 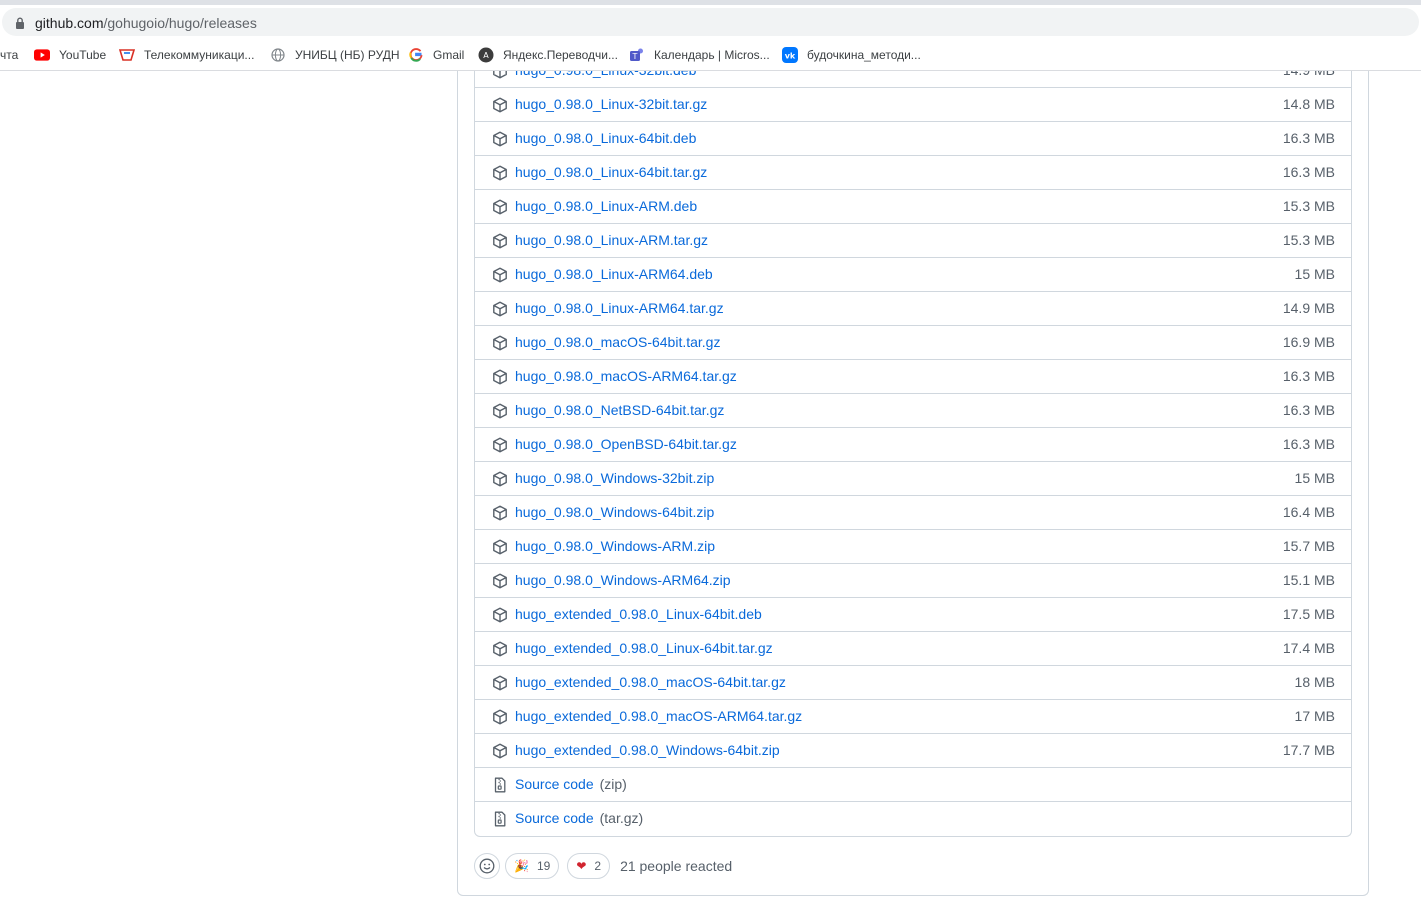 I want to click on asset-row: hugo_0.98.0_Linux-32bit.deb 14.9 MB, so click(x=913, y=79).